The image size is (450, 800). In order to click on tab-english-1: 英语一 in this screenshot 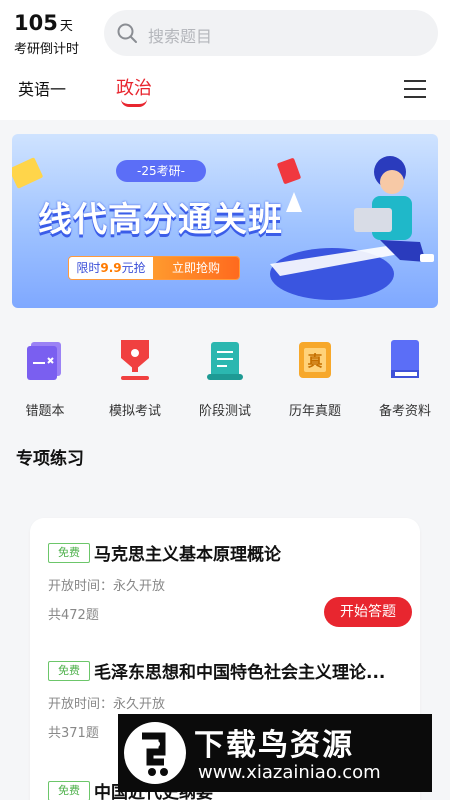, I will do `click(42, 88)`.